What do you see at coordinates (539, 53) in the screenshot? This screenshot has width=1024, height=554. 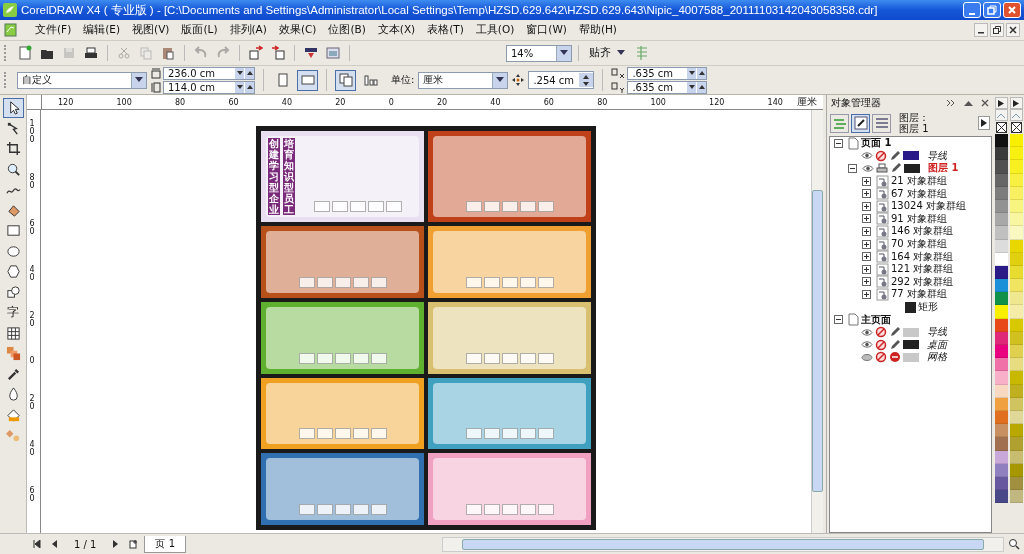 I see `zoom-level-dropdown: 14%` at bounding box center [539, 53].